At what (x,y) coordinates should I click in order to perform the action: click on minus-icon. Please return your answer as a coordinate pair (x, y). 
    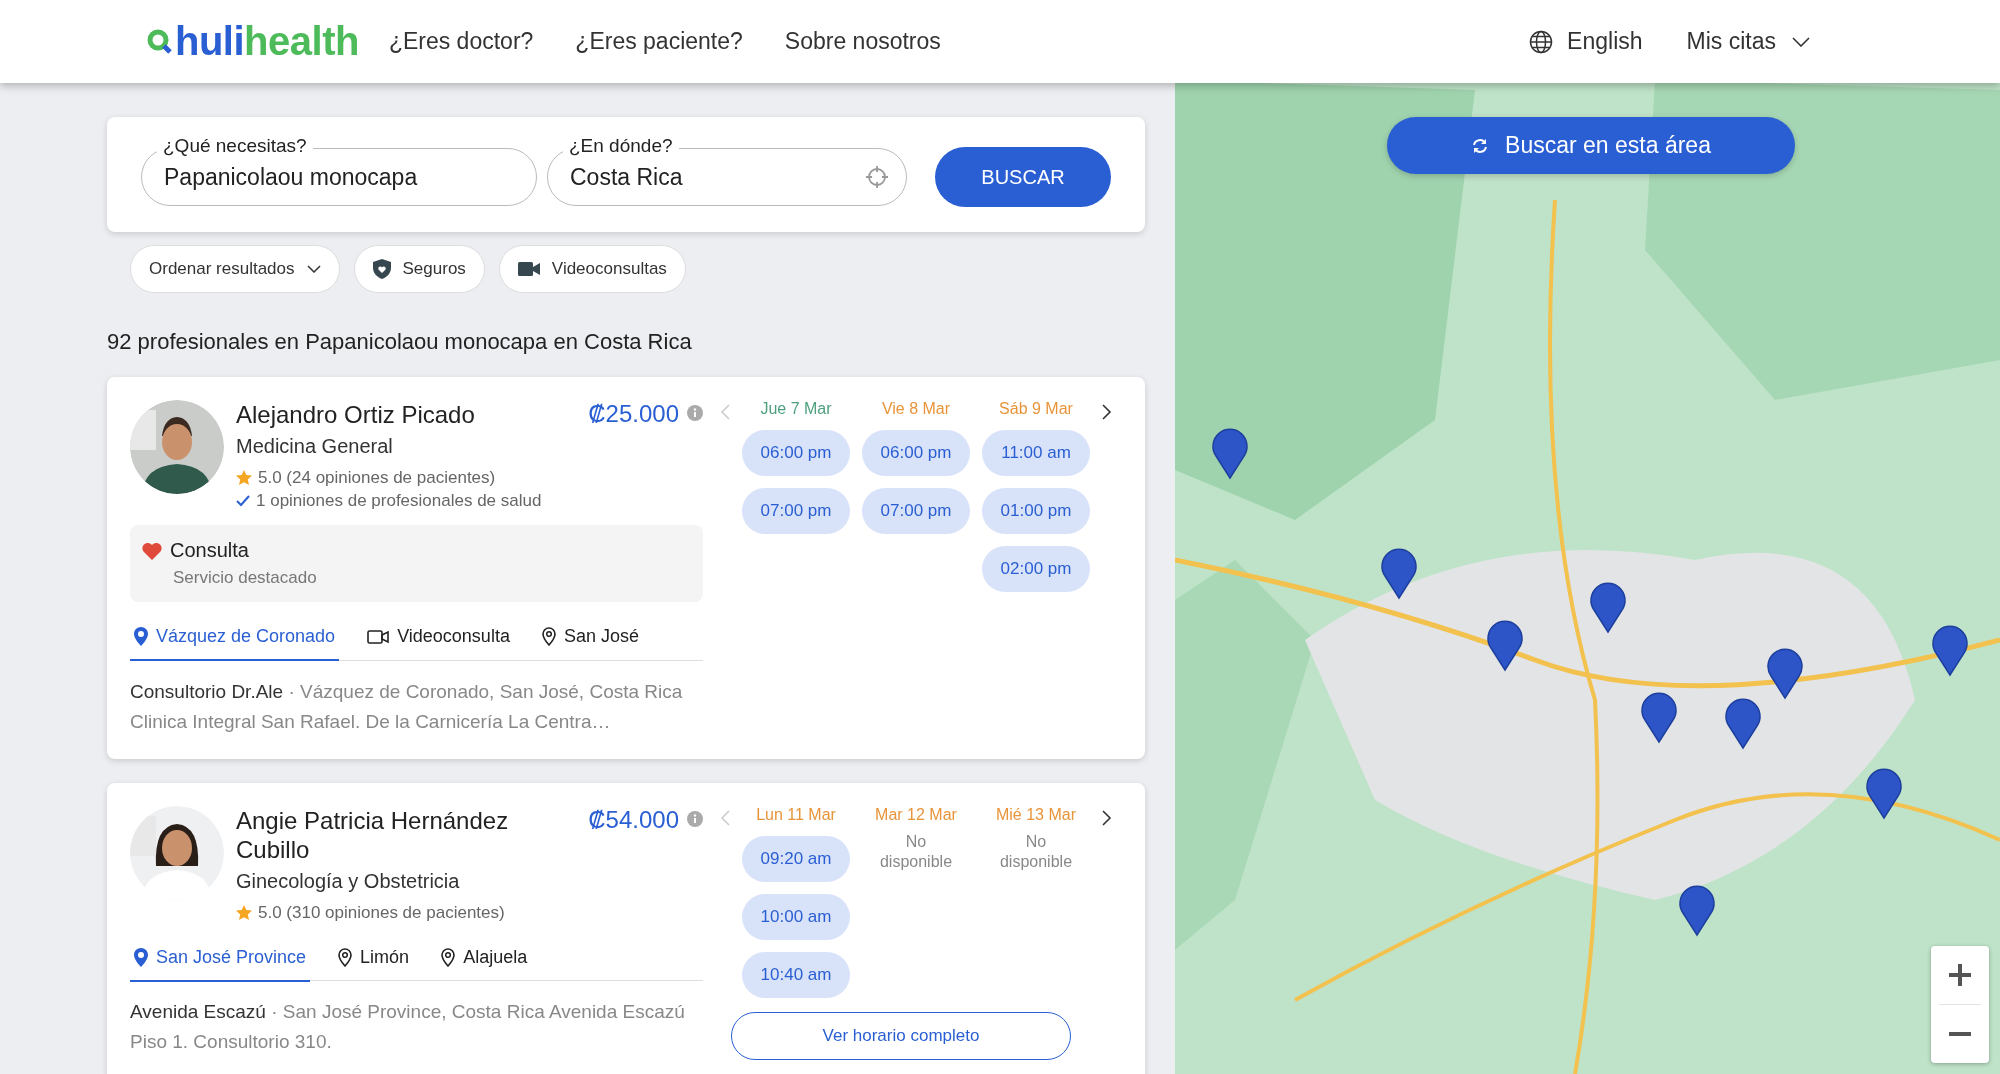
    Looking at the image, I should click on (1960, 1034).